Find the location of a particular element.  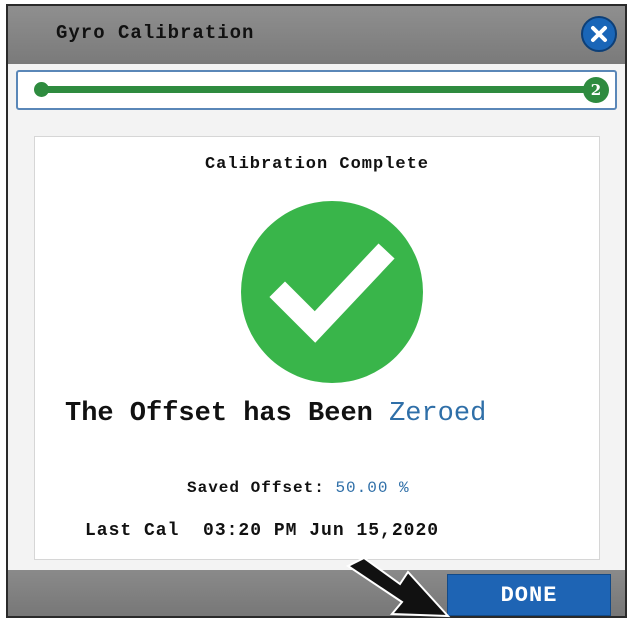

result-heading: Calibration Complete is located at coordinates (317, 164).